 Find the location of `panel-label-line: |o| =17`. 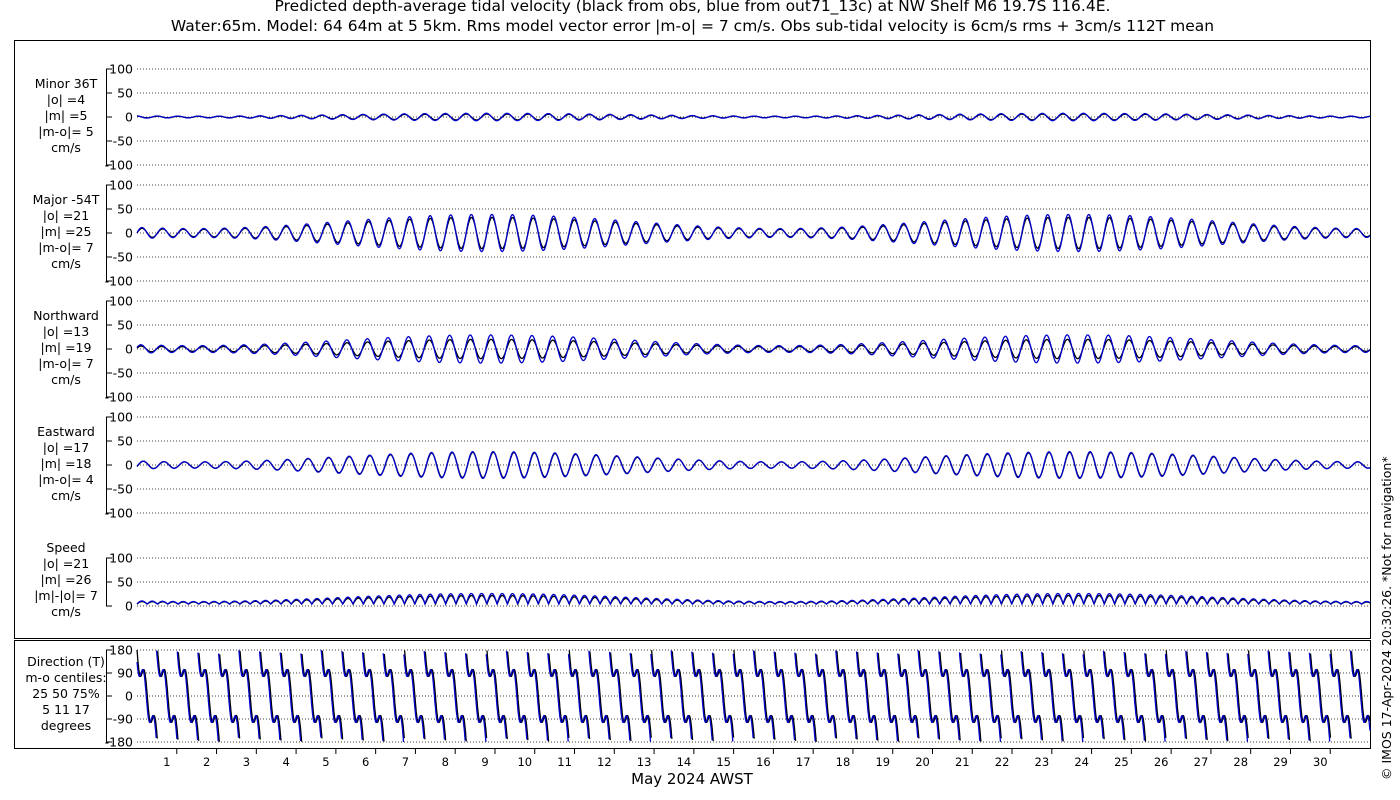

panel-label-line: |o| =17 is located at coordinates (66, 447).